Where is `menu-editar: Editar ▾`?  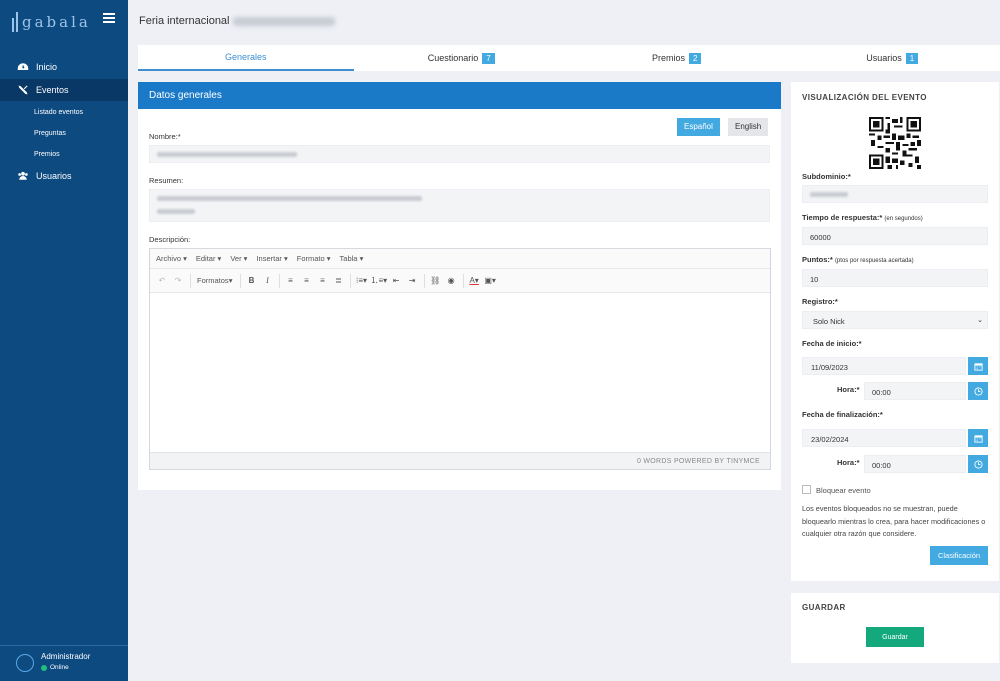
menu-editar: Editar ▾ is located at coordinates (208, 258).